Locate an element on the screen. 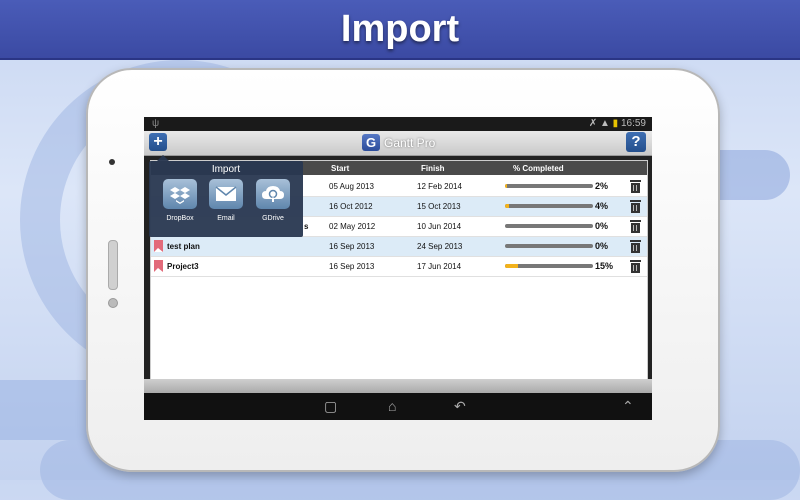 Image resolution: width=800 pixels, height=500 pixels. back-icon: ↶ is located at coordinates (460, 406).